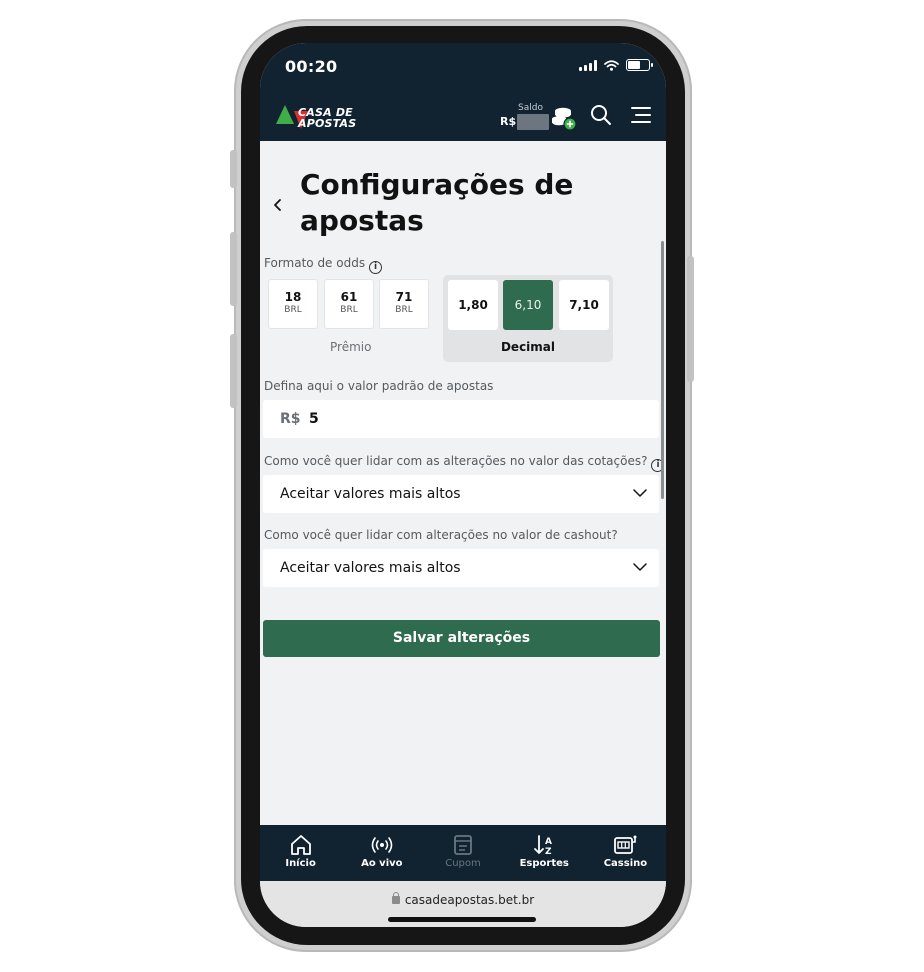  Describe the element at coordinates (379, 386) in the screenshot. I see `default-stake-label: Defina aqui o valor padrão de apostas` at that location.